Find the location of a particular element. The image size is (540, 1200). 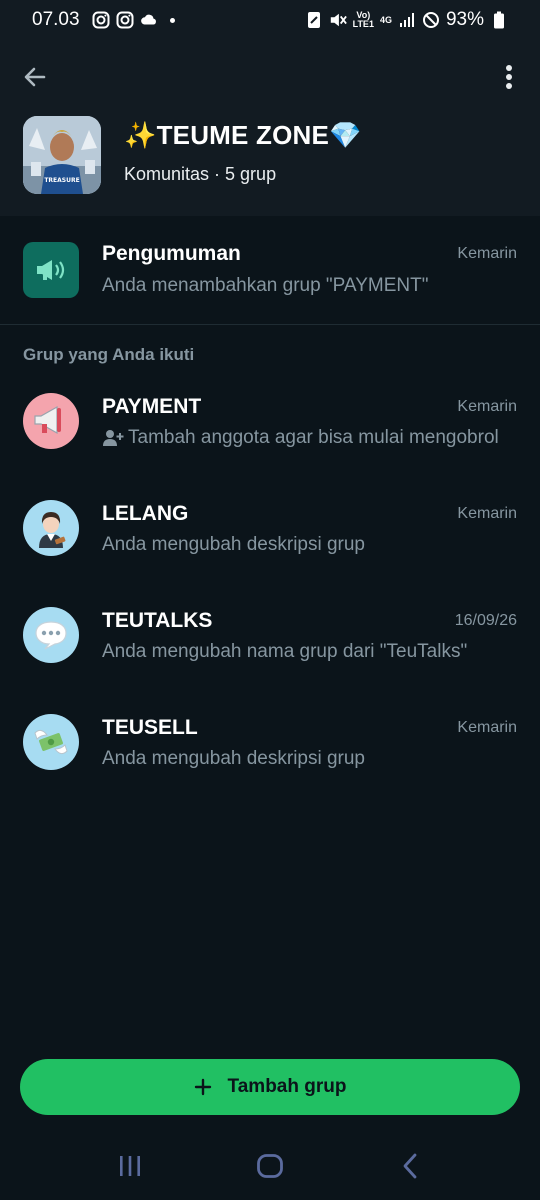

group-name: TEUTALKS is located at coordinates (157, 620).